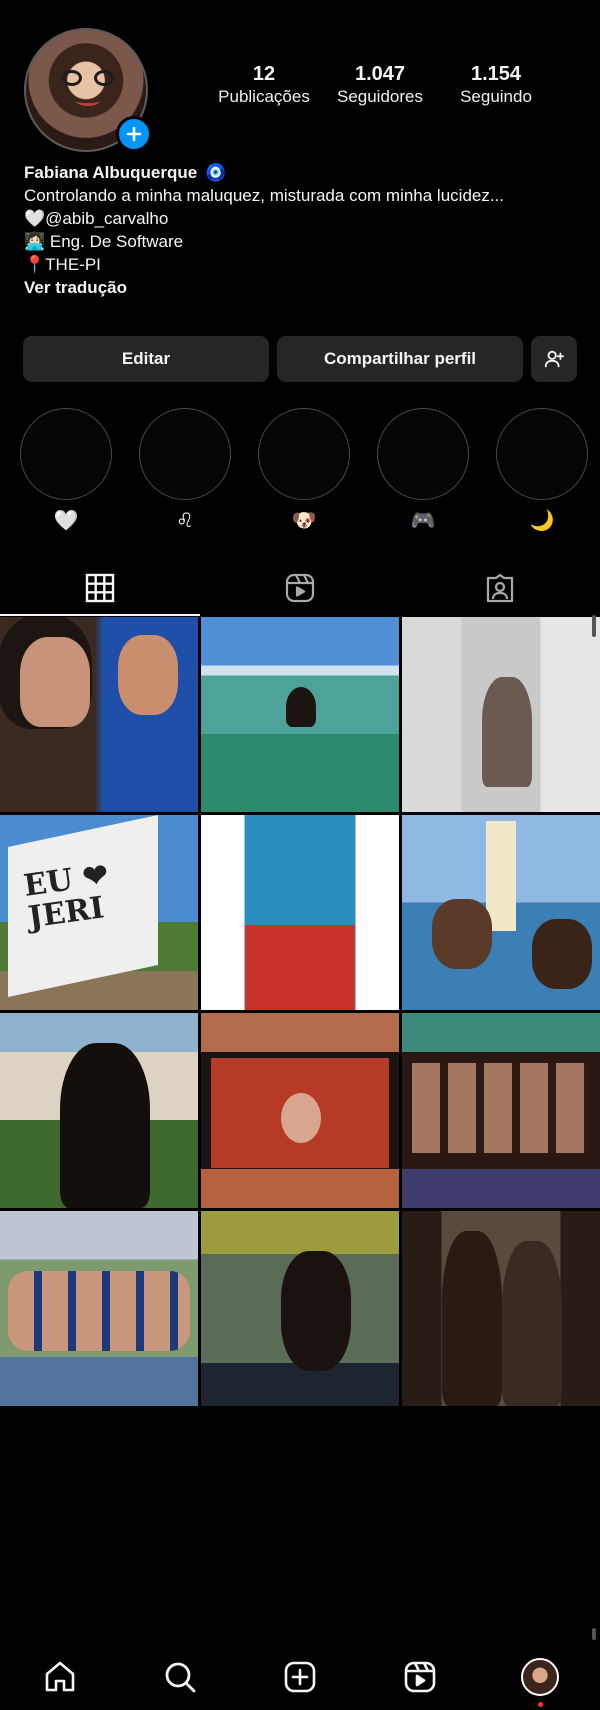 The image size is (600, 1710). I want to click on stat-posts: 12 Publicações, so click(264, 85).